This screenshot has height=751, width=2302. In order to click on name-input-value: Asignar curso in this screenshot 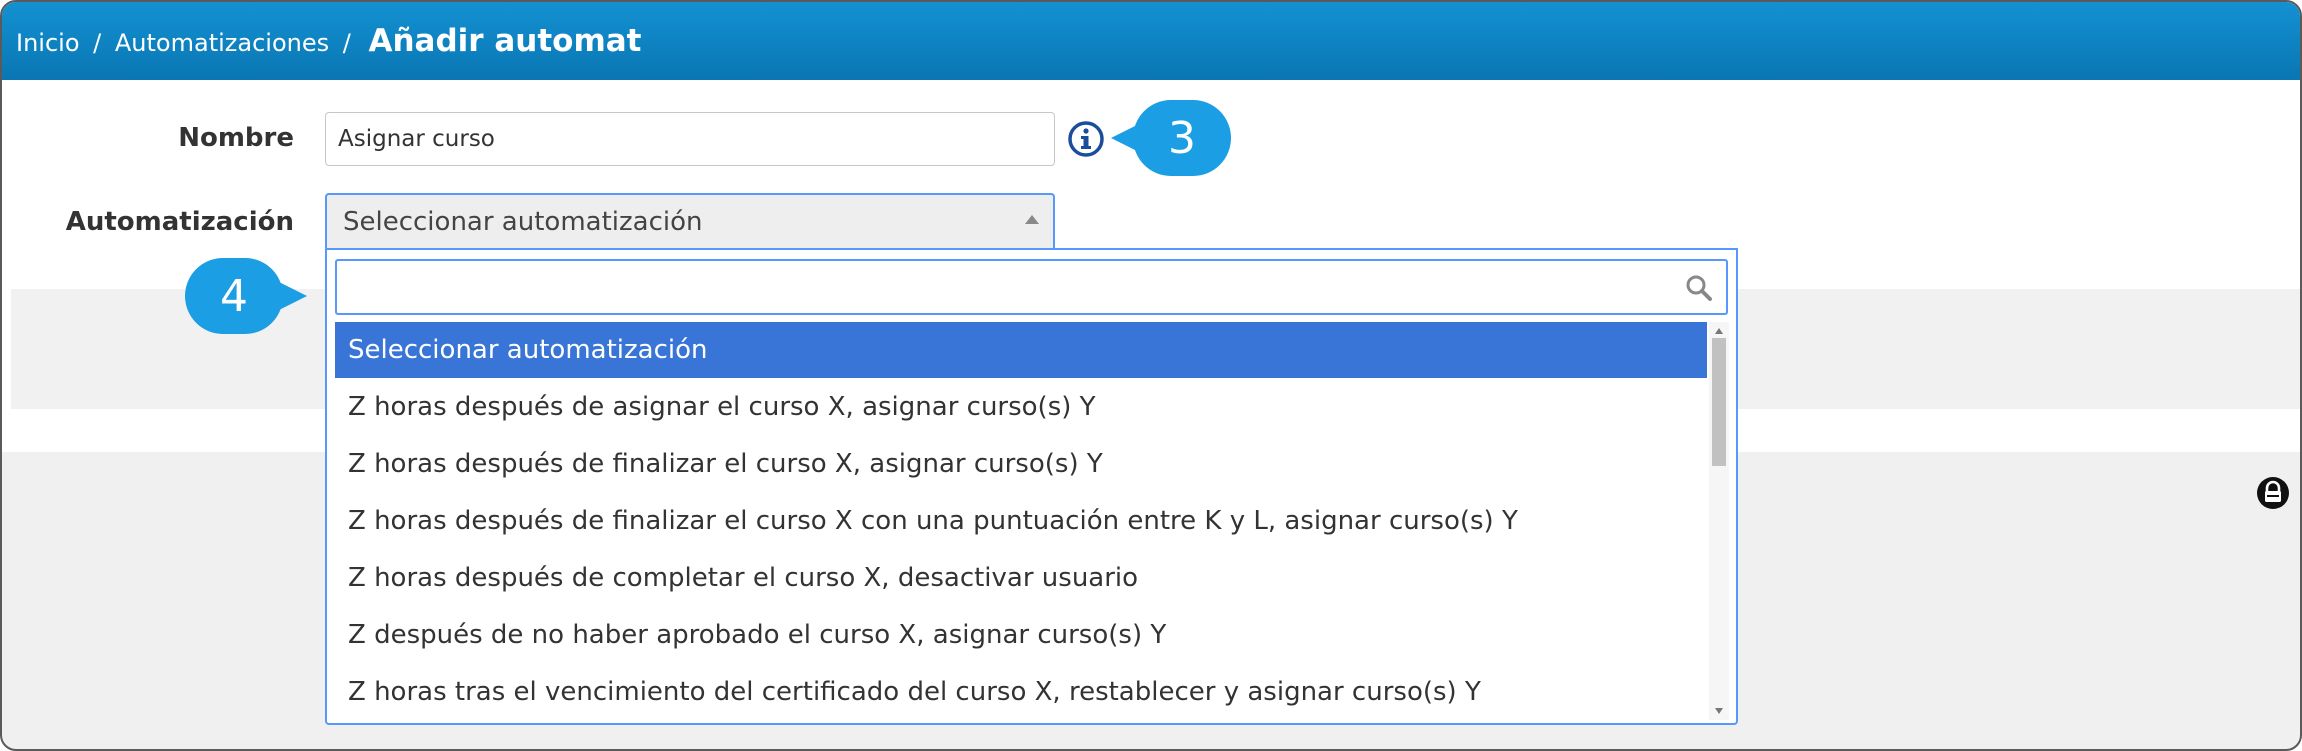, I will do `click(416, 139)`.